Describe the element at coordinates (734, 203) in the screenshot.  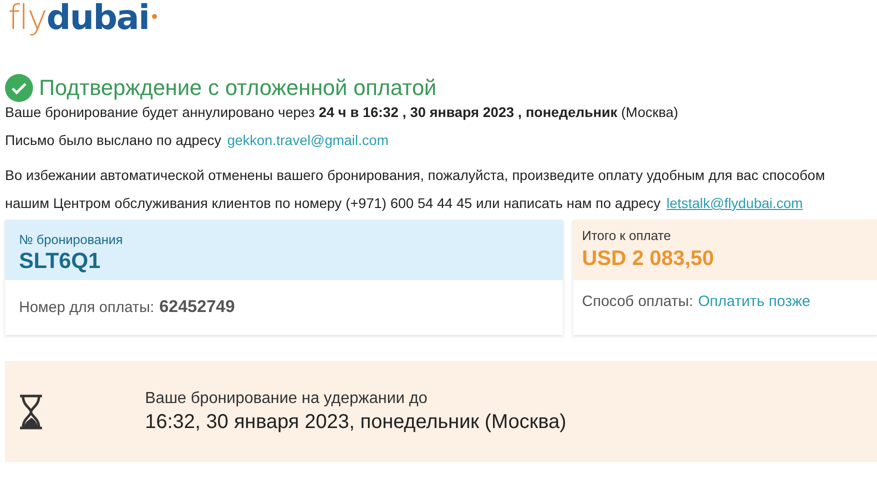
I see `email-link: letstalk@flydubai.com` at that location.